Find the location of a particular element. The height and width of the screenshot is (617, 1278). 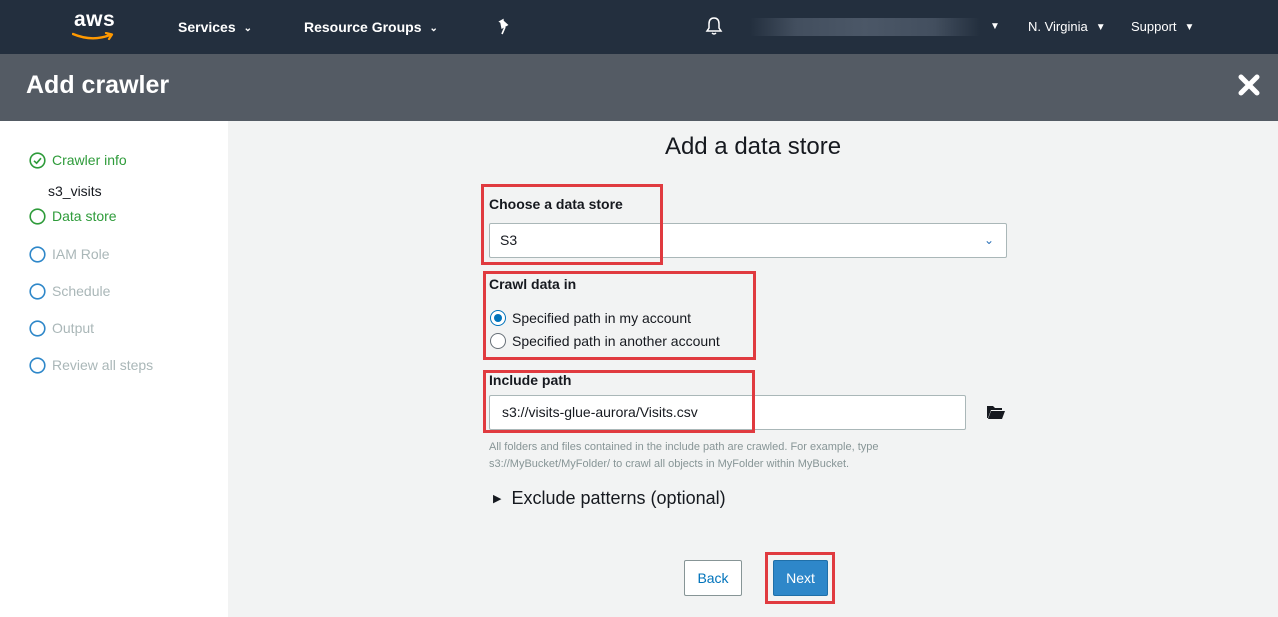

step-label: Schedule is located at coordinates (81, 291).